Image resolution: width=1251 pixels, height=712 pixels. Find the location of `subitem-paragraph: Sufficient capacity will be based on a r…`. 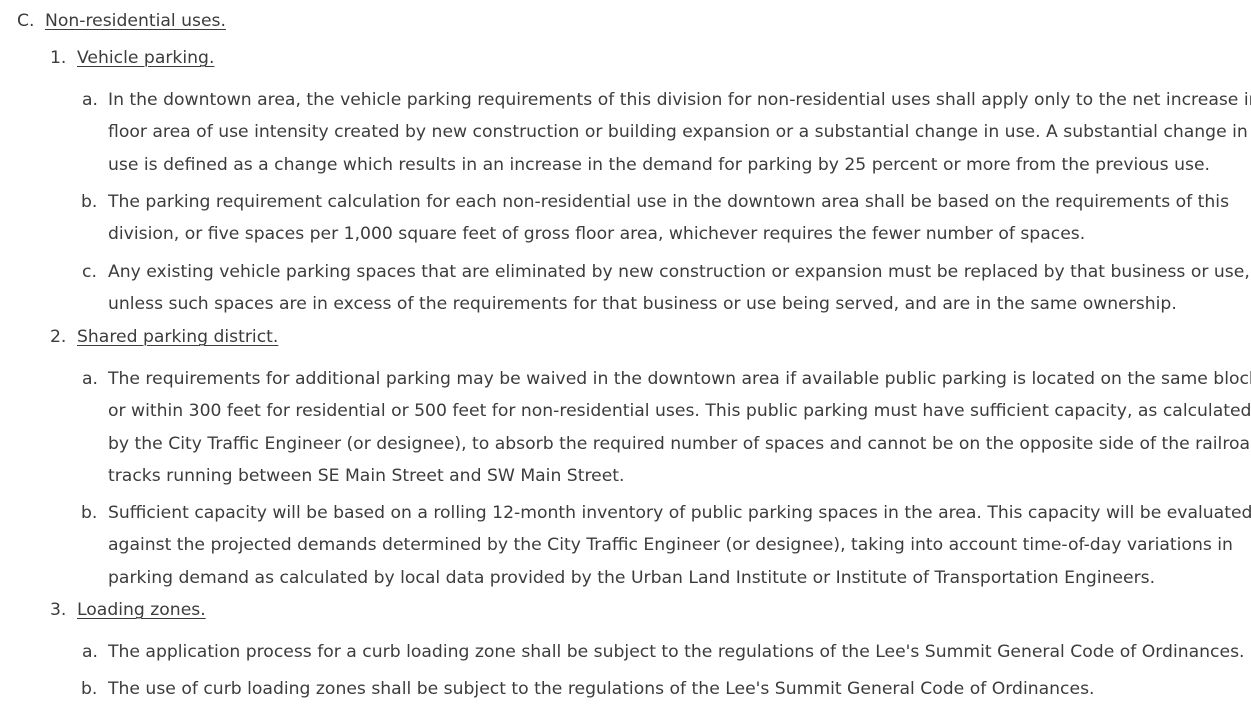

subitem-paragraph: Sufficient capacity will be based on a r… is located at coordinates (679, 545).